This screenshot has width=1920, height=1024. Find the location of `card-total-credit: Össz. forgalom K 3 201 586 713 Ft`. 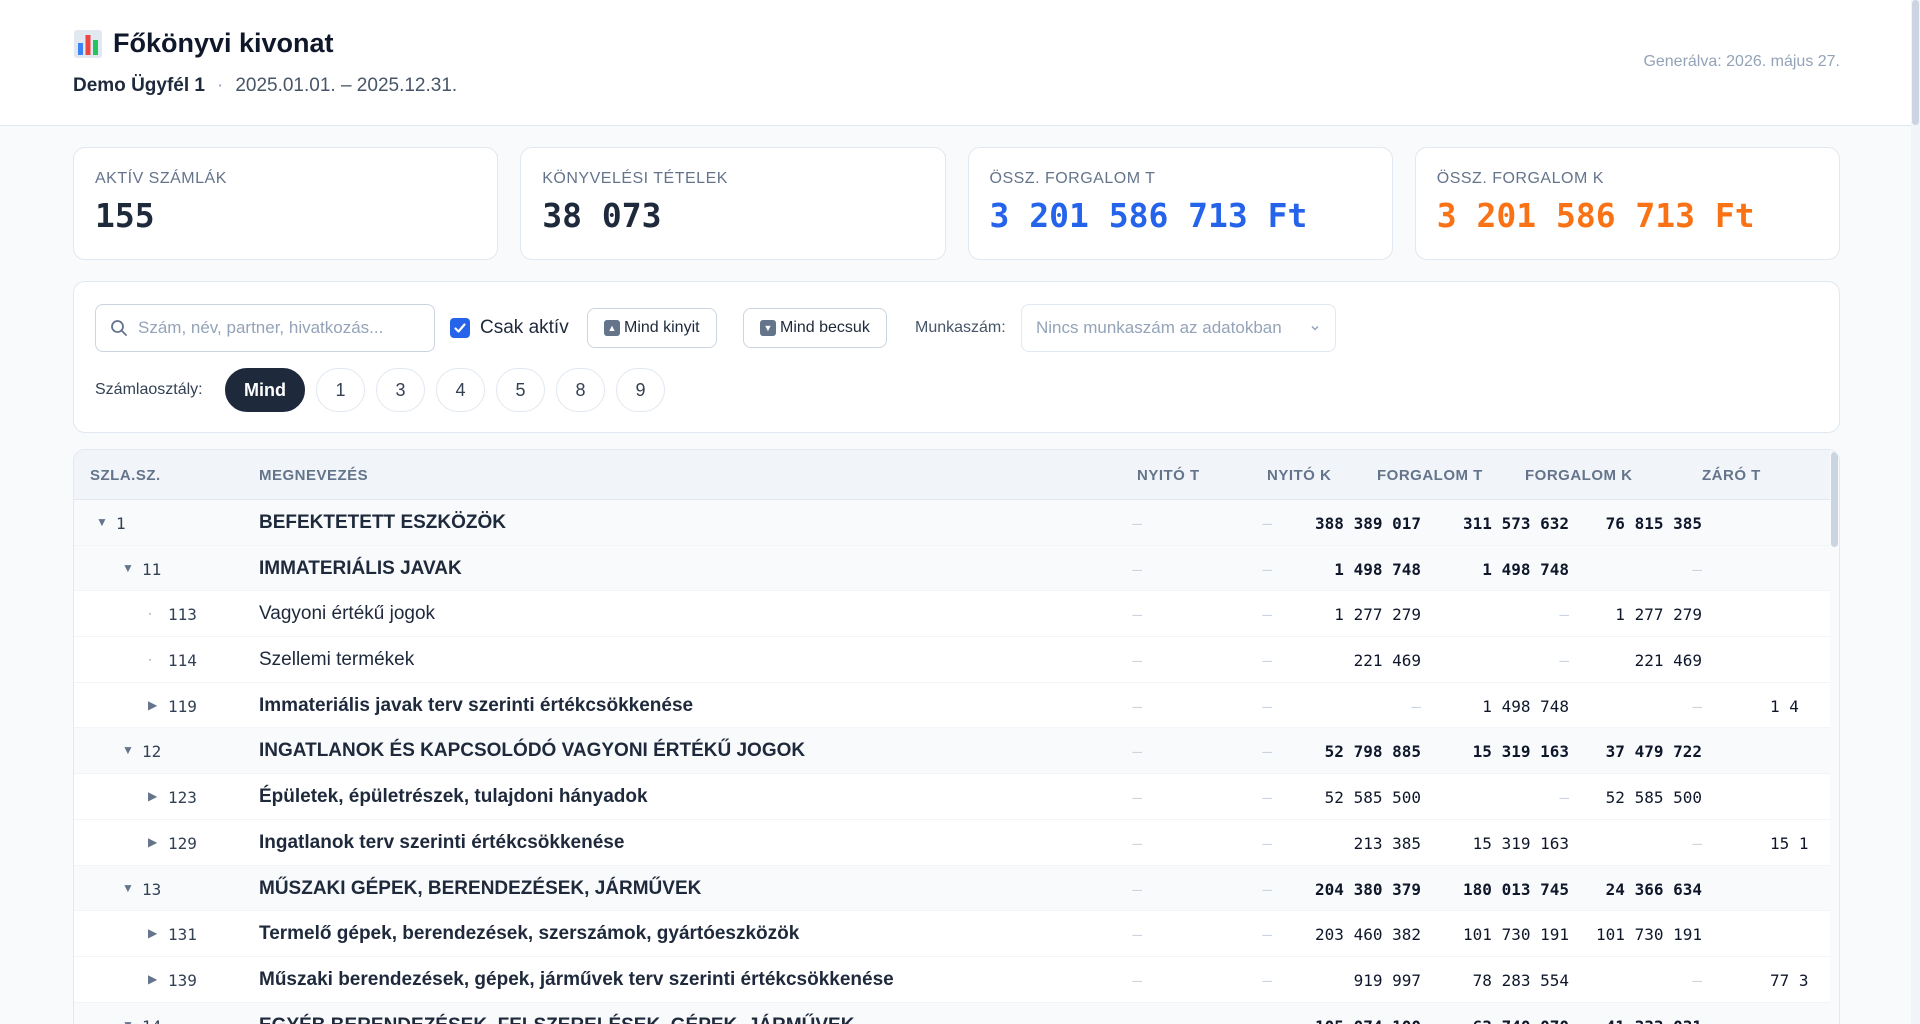

card-total-credit: Össz. forgalom K 3 201 586 713 Ft is located at coordinates (1627, 203).